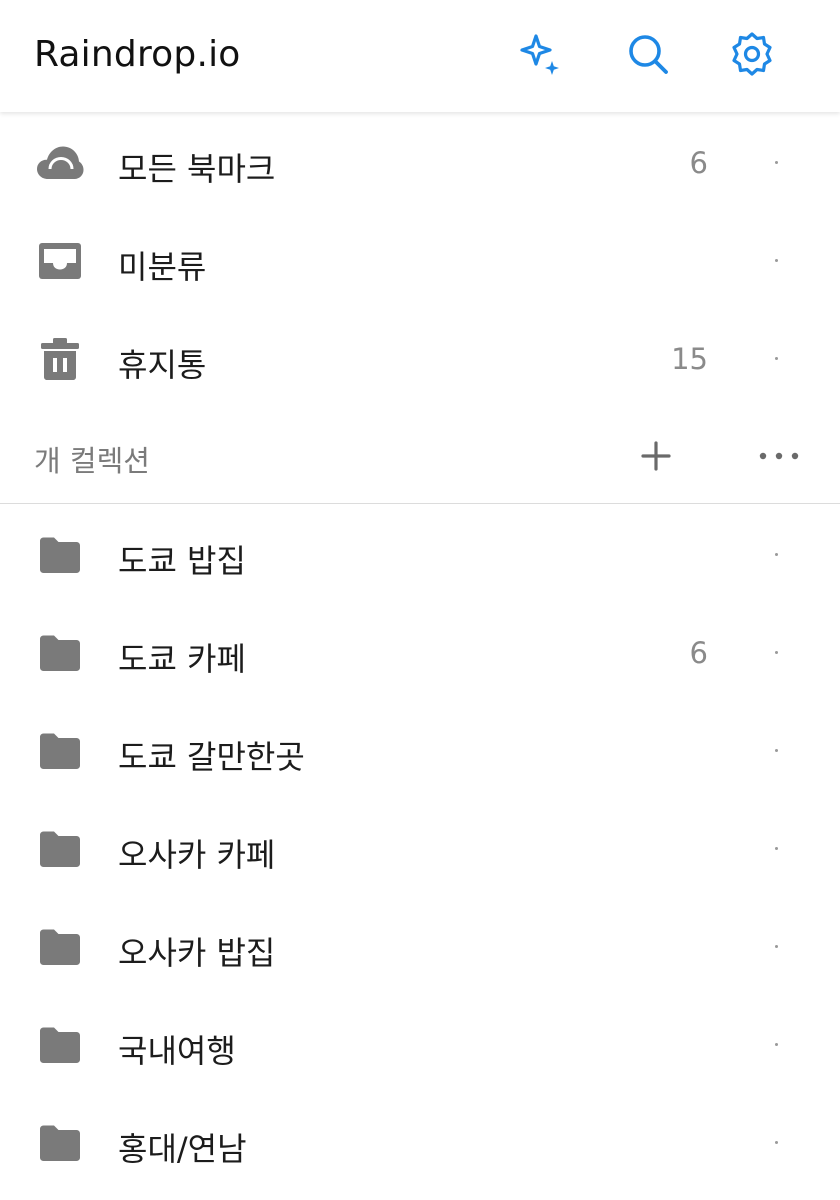 The height and width of the screenshot is (1200, 840). Describe the element at coordinates (177, 1051) in the screenshot. I see `collection-label: 국내여행` at that location.